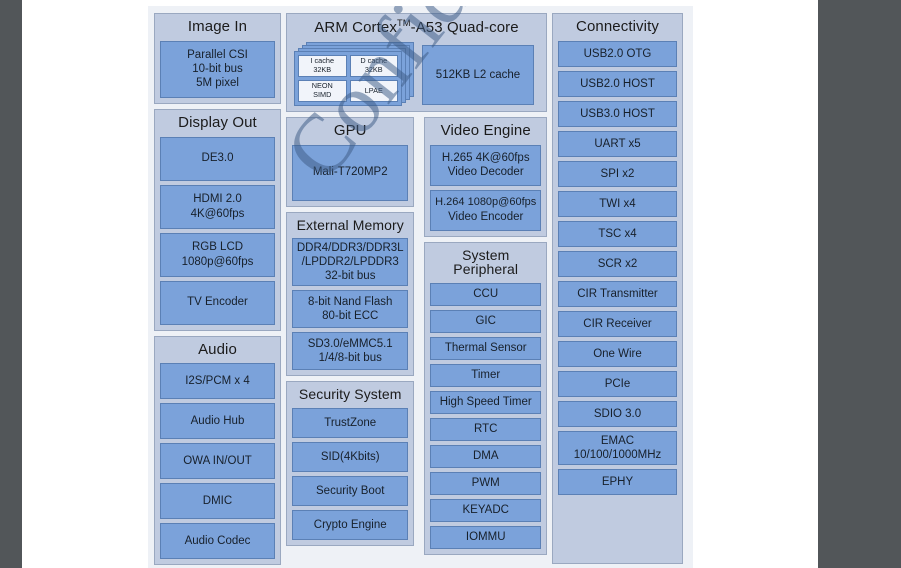 The height and width of the screenshot is (568, 901). I want to click on group-gpu: GPU Mali-T720MP2, so click(350, 161).